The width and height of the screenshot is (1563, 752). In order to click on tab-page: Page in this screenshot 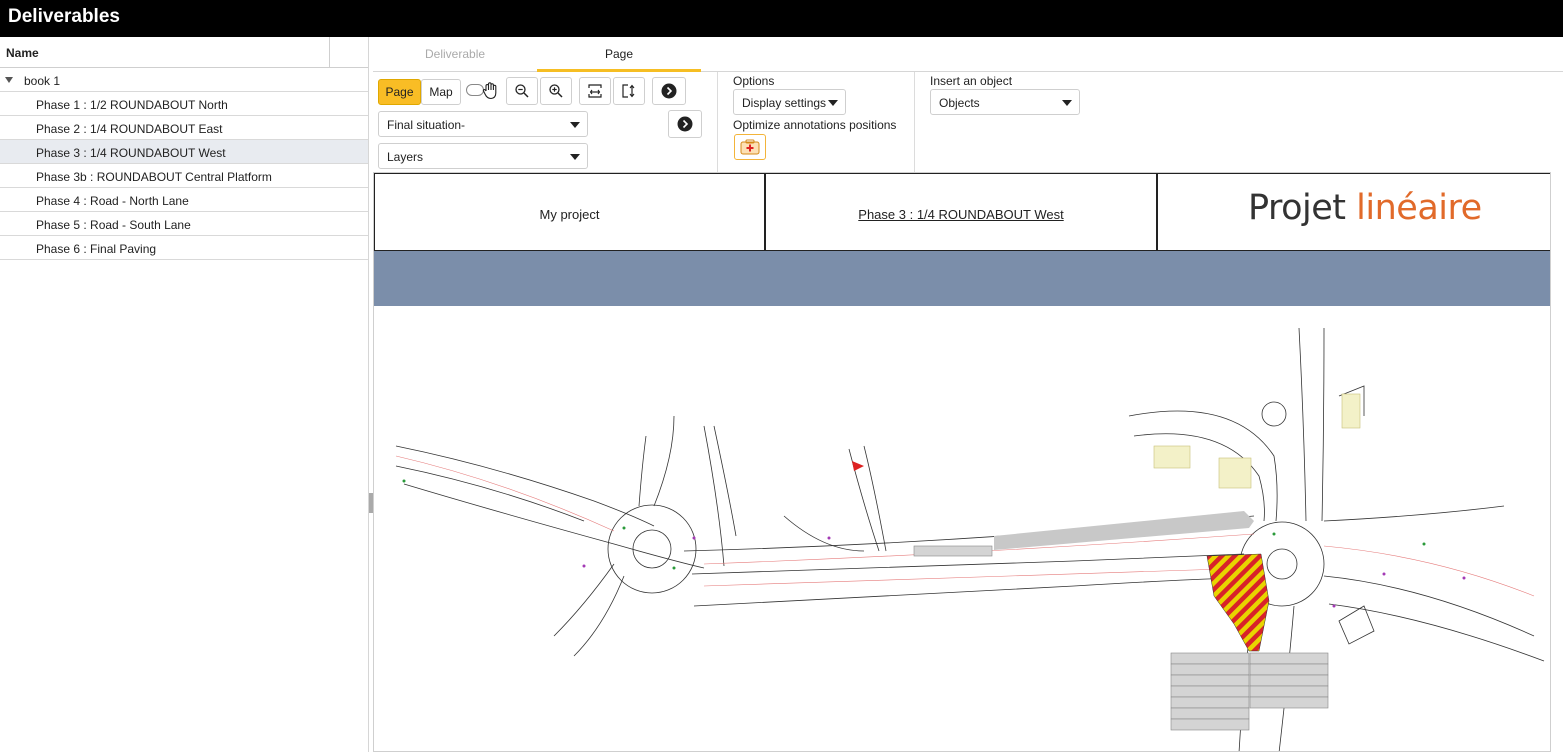, I will do `click(619, 54)`.